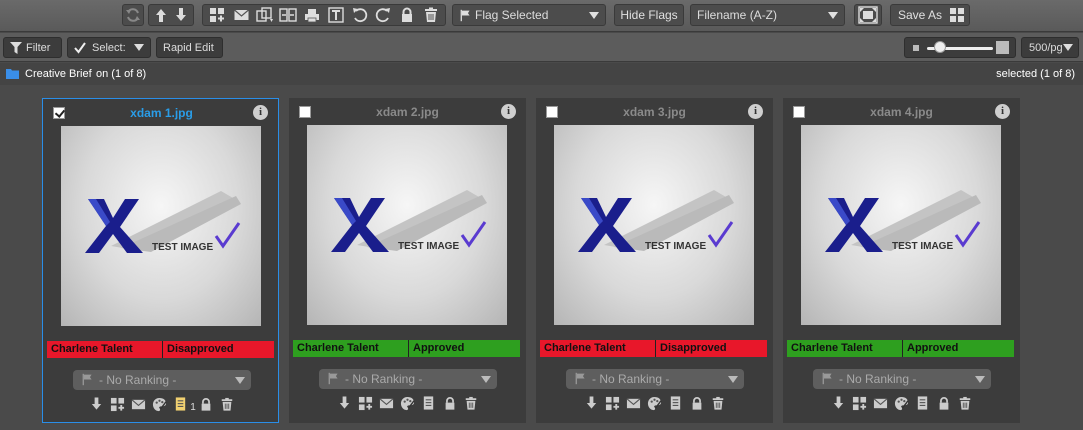 Image resolution: width=1083 pixels, height=430 pixels. I want to click on palette-icon, so click(901, 403).